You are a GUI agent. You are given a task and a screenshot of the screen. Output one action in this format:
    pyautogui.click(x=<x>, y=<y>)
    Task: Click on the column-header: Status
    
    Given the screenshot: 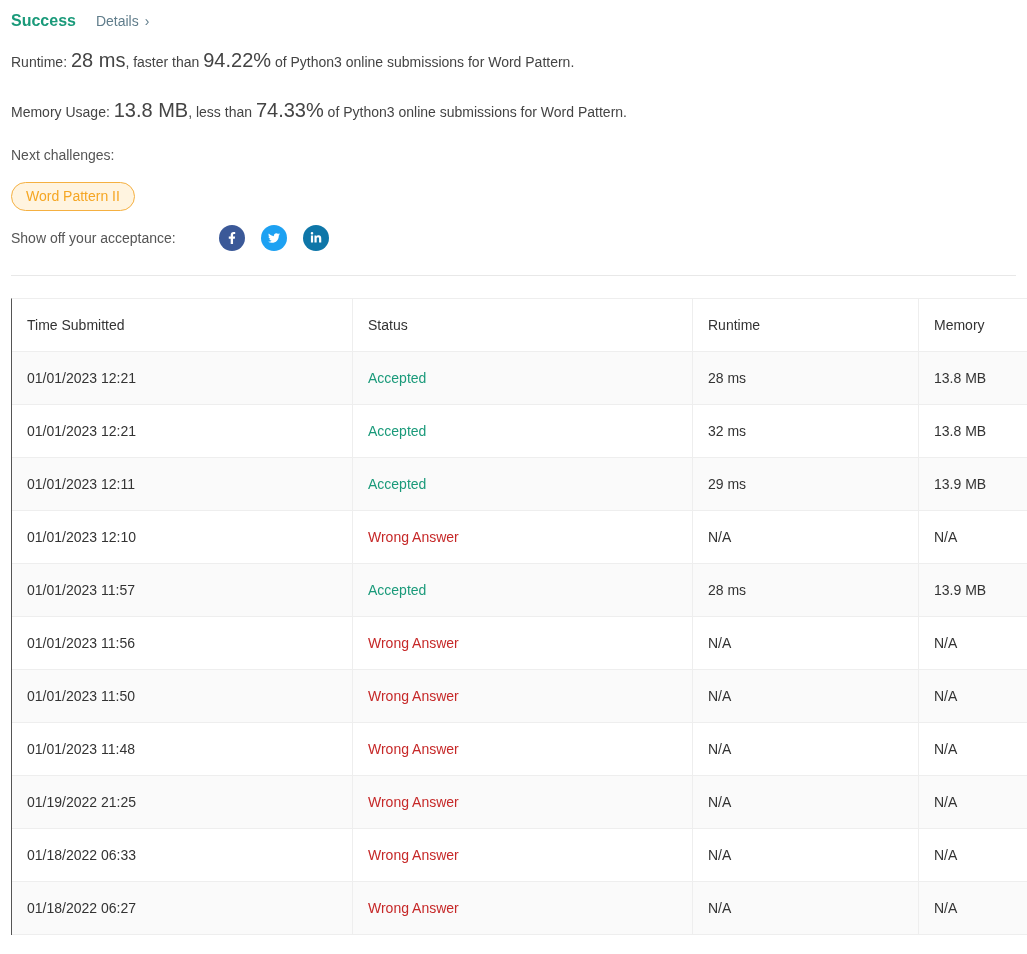 What is the action you would take?
    pyautogui.click(x=388, y=325)
    